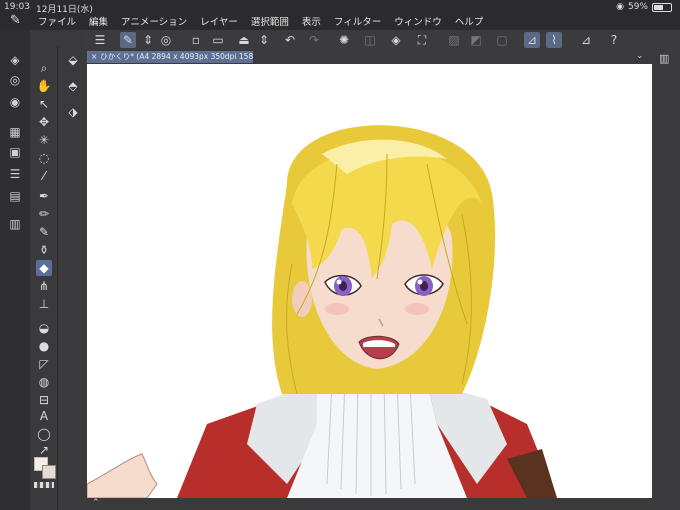 This screenshot has width=680, height=510. What do you see at coordinates (17, 21) in the screenshot?
I see `app-logo-icon: ✎` at bounding box center [17, 21].